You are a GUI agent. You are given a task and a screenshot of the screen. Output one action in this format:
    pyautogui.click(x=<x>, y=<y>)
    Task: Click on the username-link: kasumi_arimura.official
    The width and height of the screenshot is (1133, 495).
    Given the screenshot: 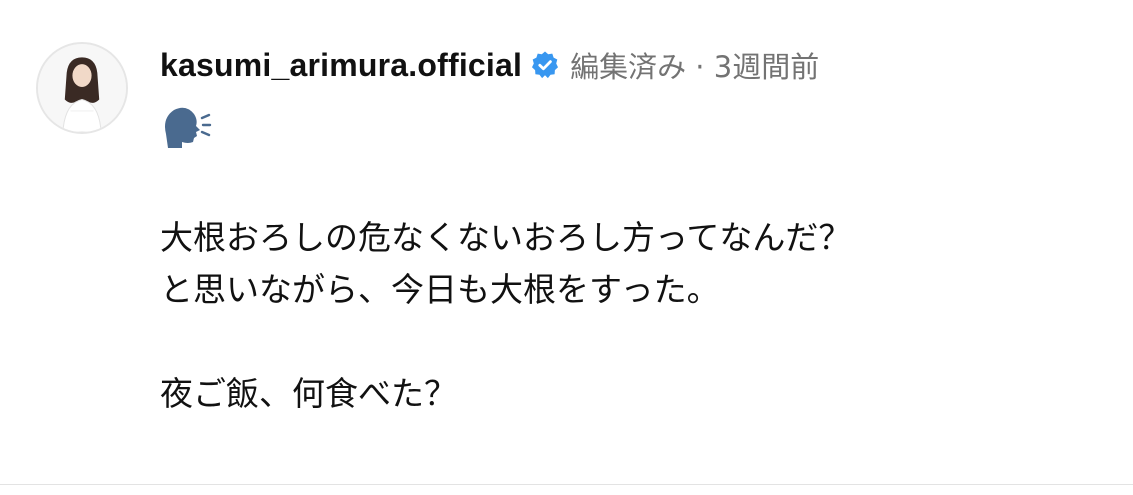 What is the action you would take?
    pyautogui.click(x=341, y=65)
    